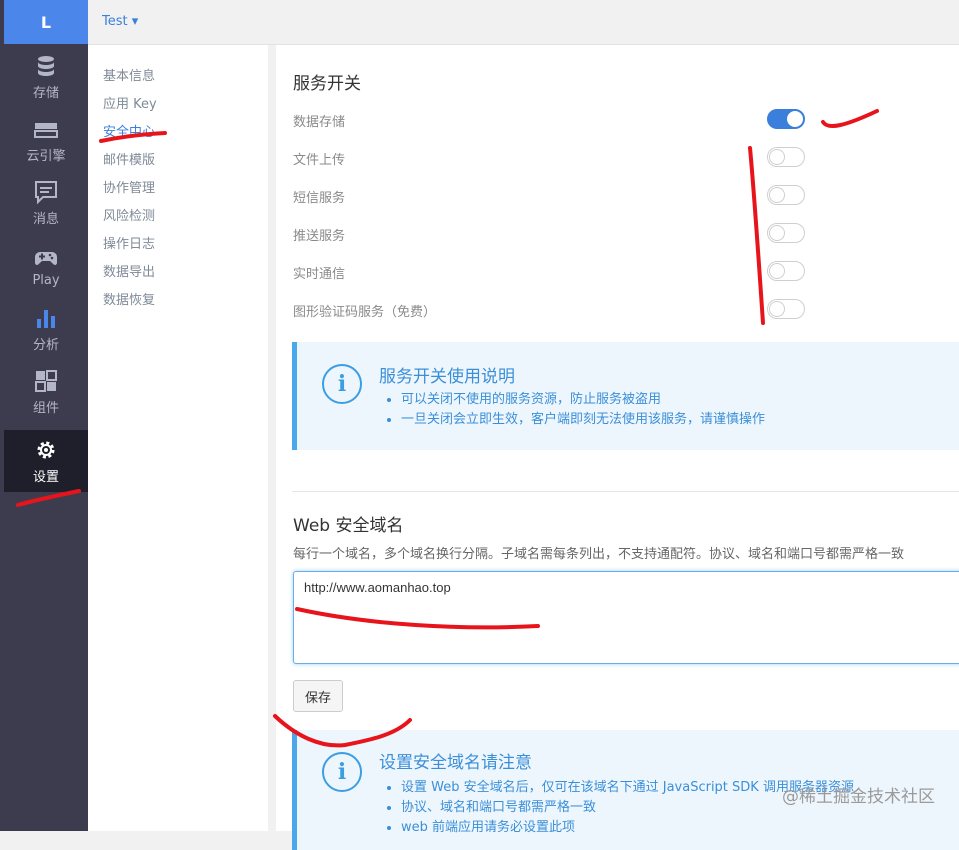 Image resolution: width=959 pixels, height=850 pixels. Describe the element at coordinates (45, 219) in the screenshot. I see `nav-item-label: 消息` at that location.